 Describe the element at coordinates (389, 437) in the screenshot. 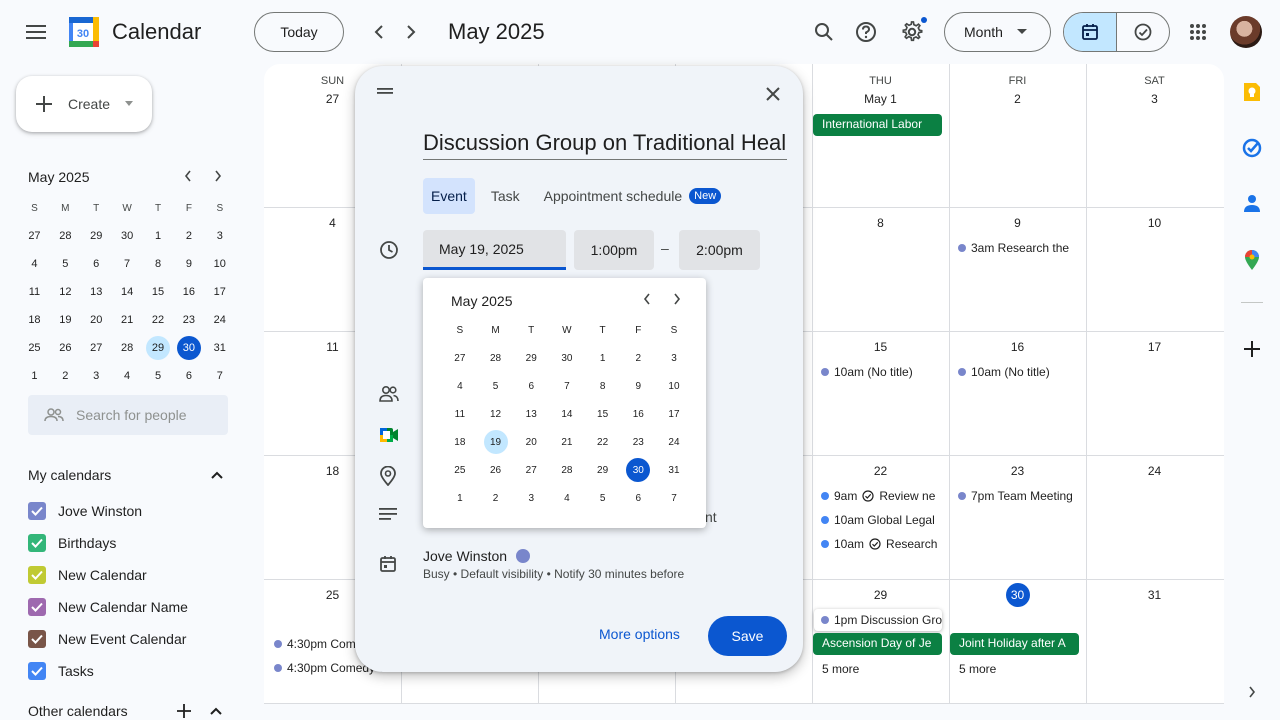

I see `google-meet-icon` at that location.